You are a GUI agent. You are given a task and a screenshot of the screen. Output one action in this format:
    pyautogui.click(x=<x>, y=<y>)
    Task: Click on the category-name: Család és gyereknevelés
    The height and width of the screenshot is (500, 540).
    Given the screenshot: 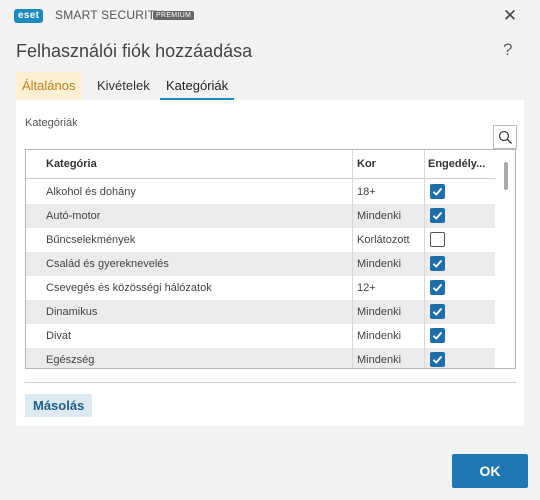 What is the action you would take?
    pyautogui.click(x=107, y=264)
    